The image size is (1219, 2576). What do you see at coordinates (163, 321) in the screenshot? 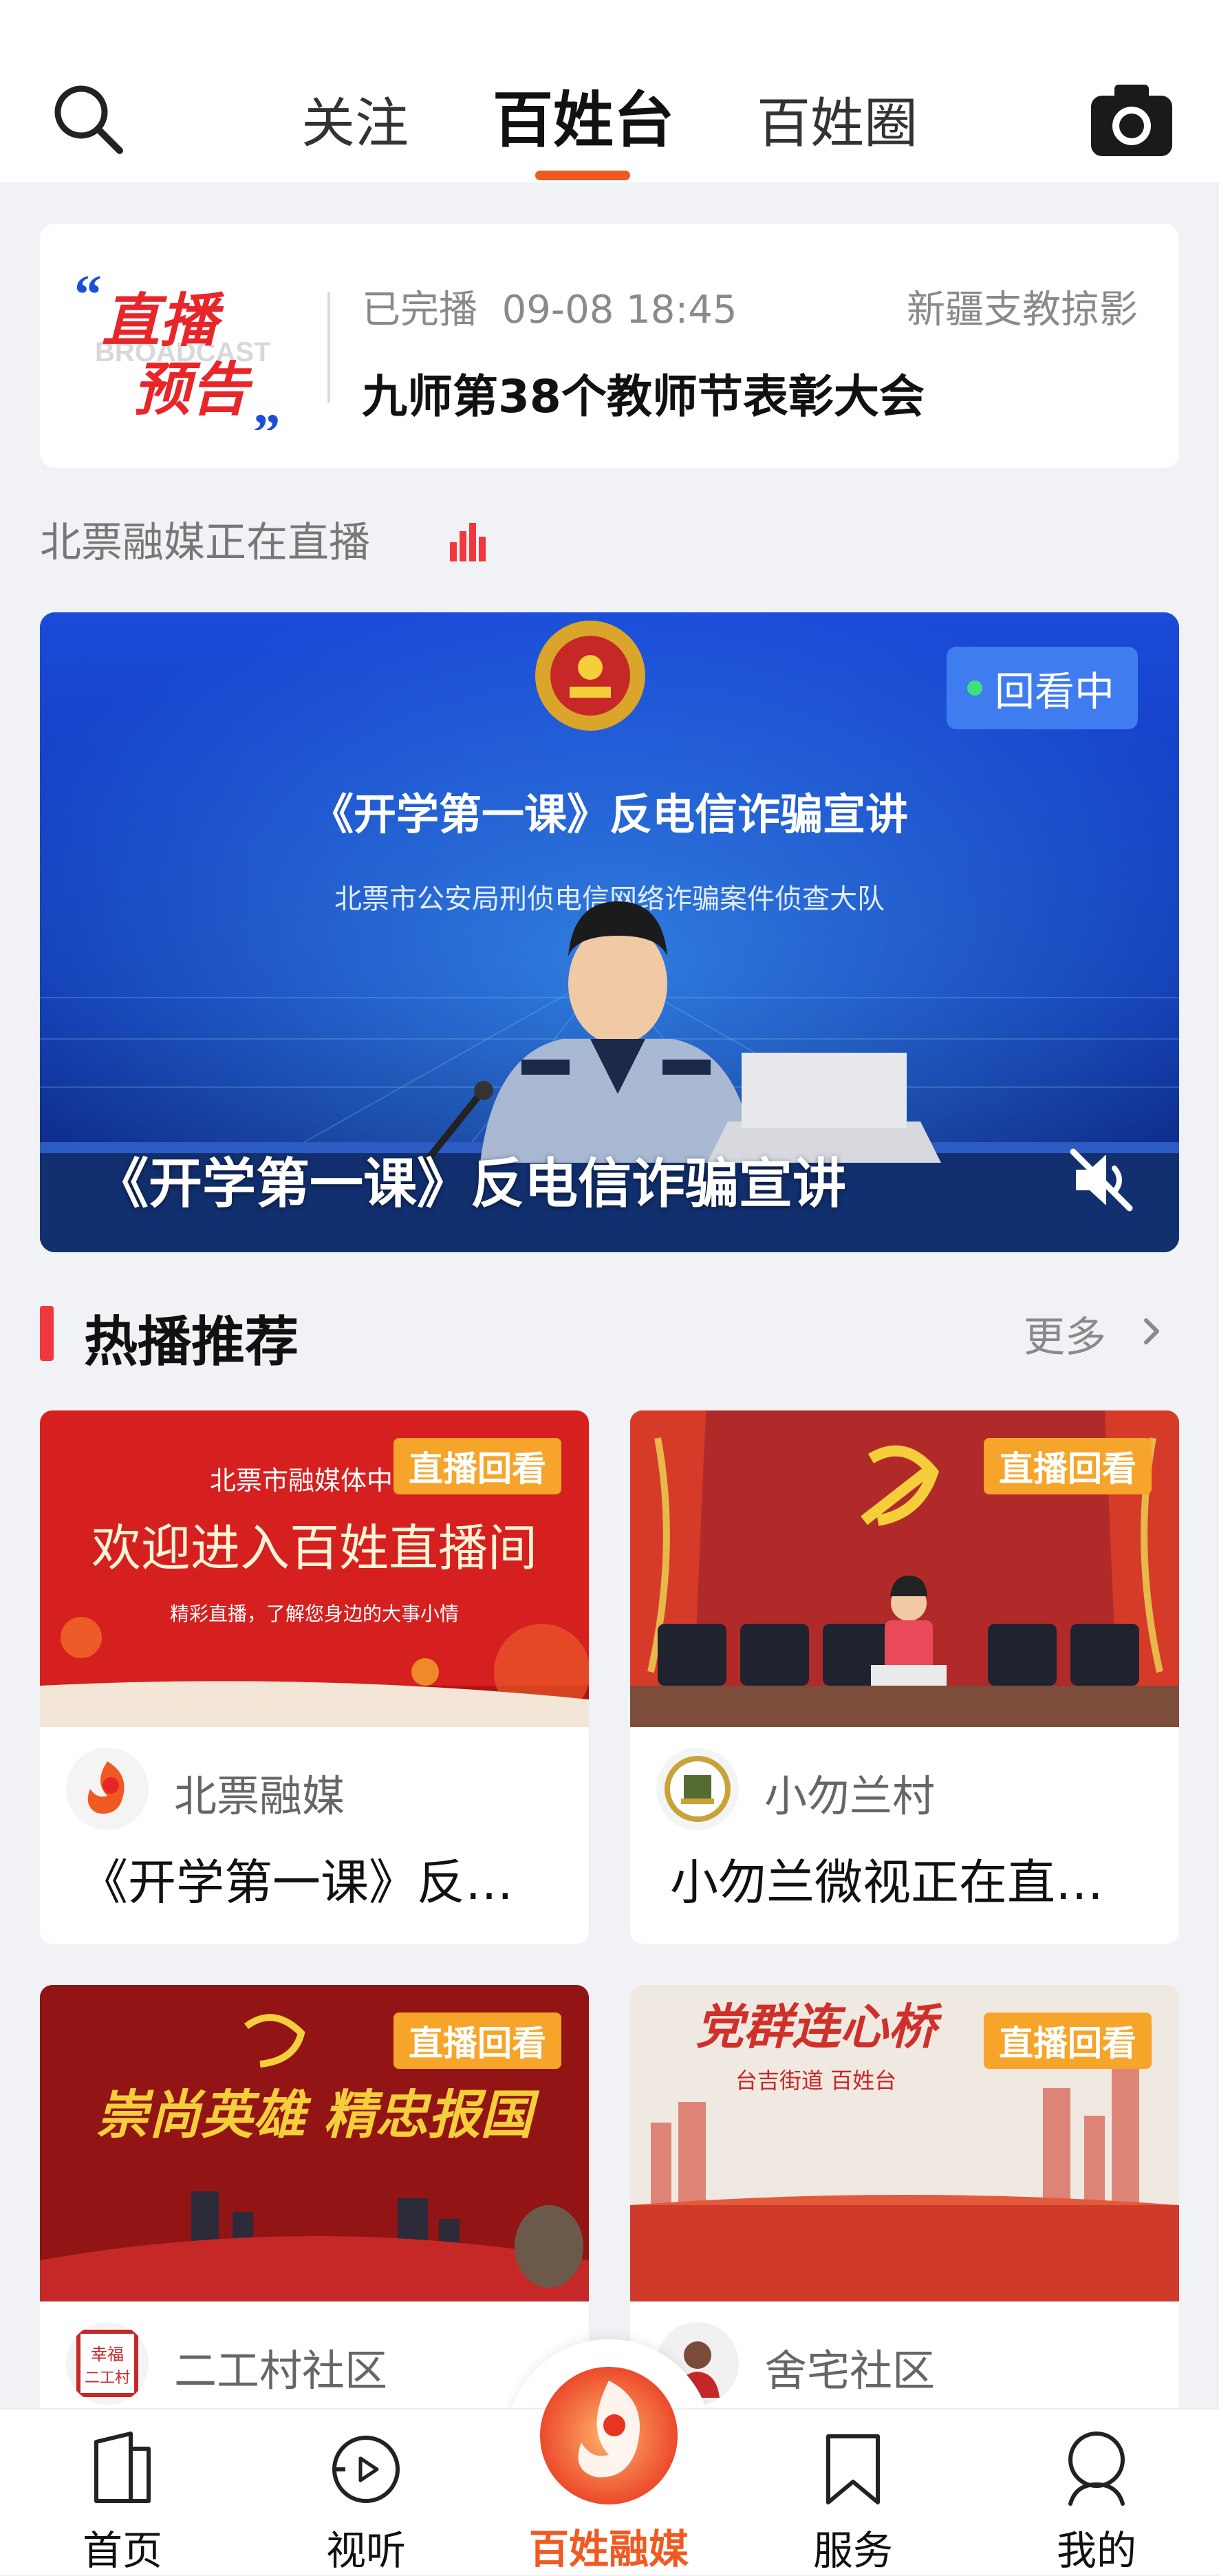
I see `svg-text: 直播` at bounding box center [163, 321].